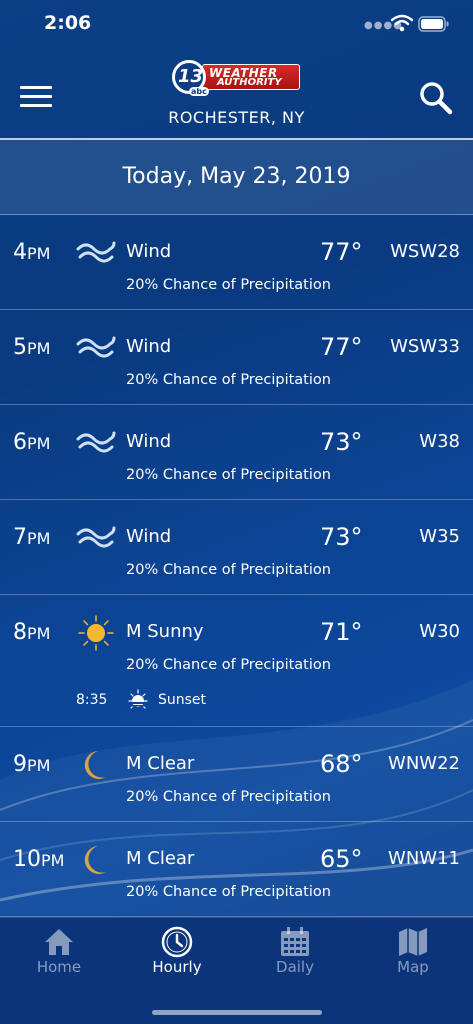 The image size is (473, 1024). Describe the element at coordinates (424, 763) in the screenshot. I see `wind-value: WNW22` at that location.